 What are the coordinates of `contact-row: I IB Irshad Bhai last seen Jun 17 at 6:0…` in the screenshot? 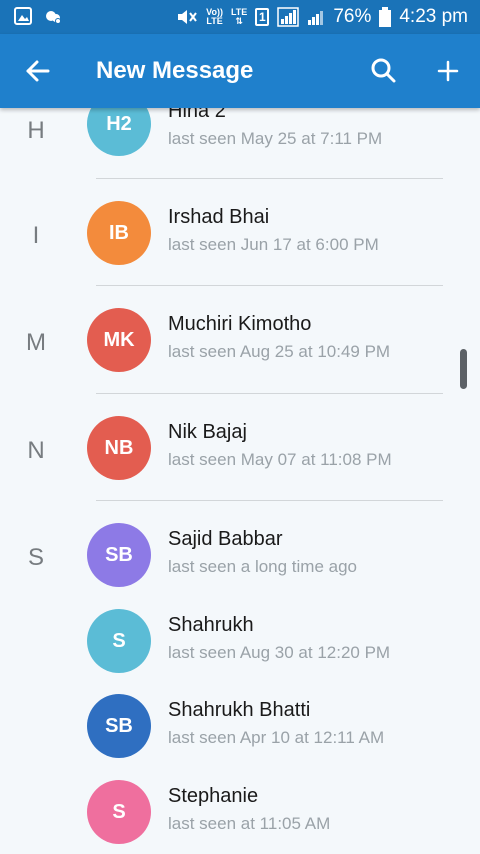 It's located at (240, 232).